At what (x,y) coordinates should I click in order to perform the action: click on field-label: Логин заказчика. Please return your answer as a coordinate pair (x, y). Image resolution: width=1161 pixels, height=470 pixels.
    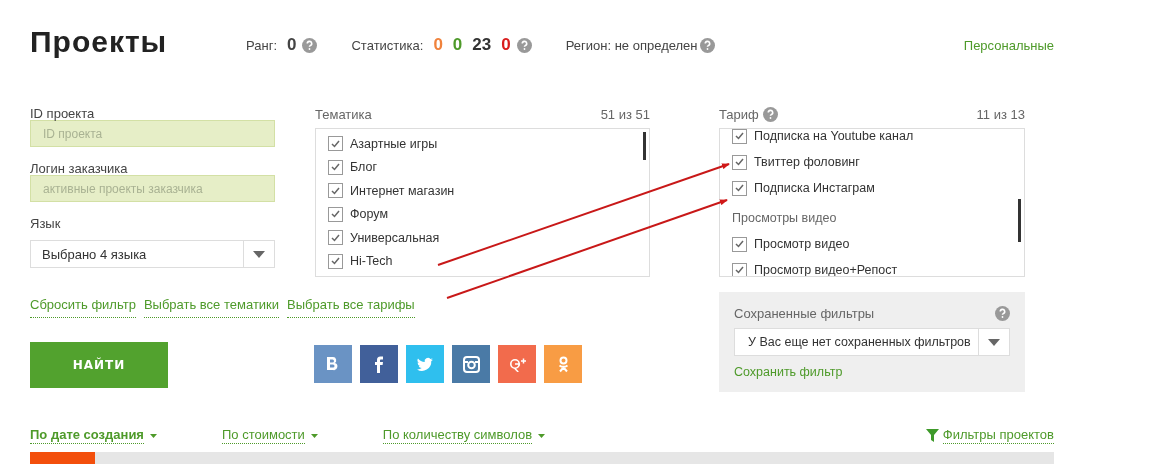
    Looking at the image, I should click on (79, 169).